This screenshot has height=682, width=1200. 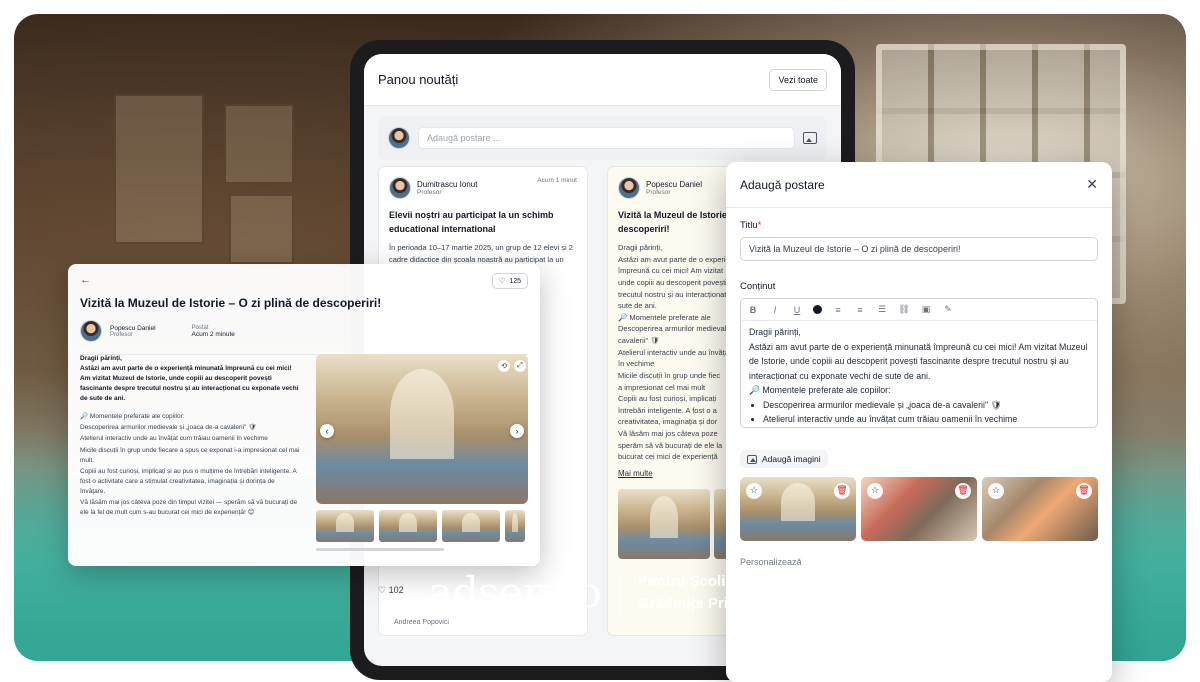 I want to click on see-all-button: Vezi toate, so click(x=798, y=79).